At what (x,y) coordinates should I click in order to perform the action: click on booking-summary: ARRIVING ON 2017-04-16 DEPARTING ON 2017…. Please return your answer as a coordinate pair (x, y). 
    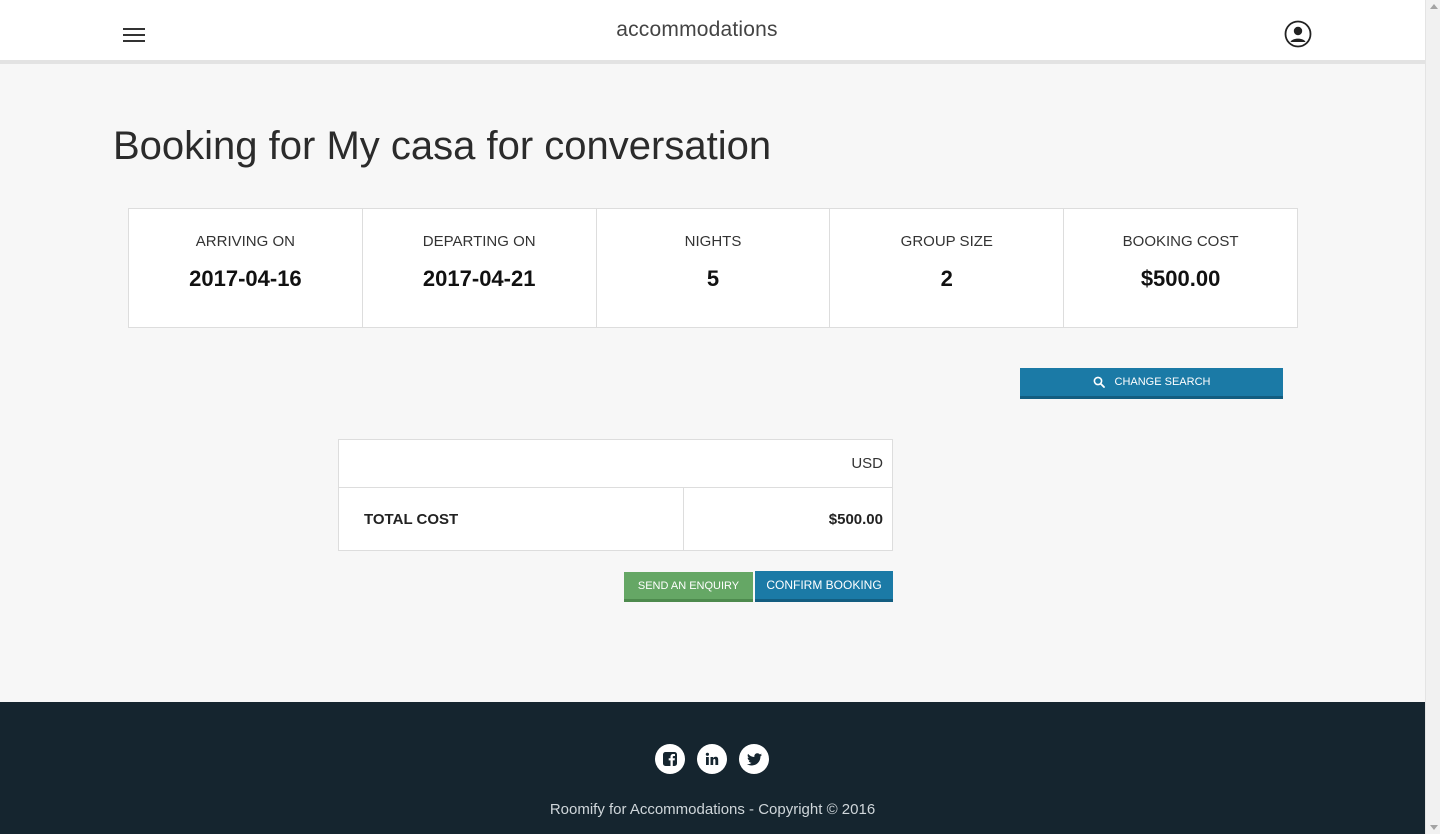
    Looking at the image, I should click on (713, 268).